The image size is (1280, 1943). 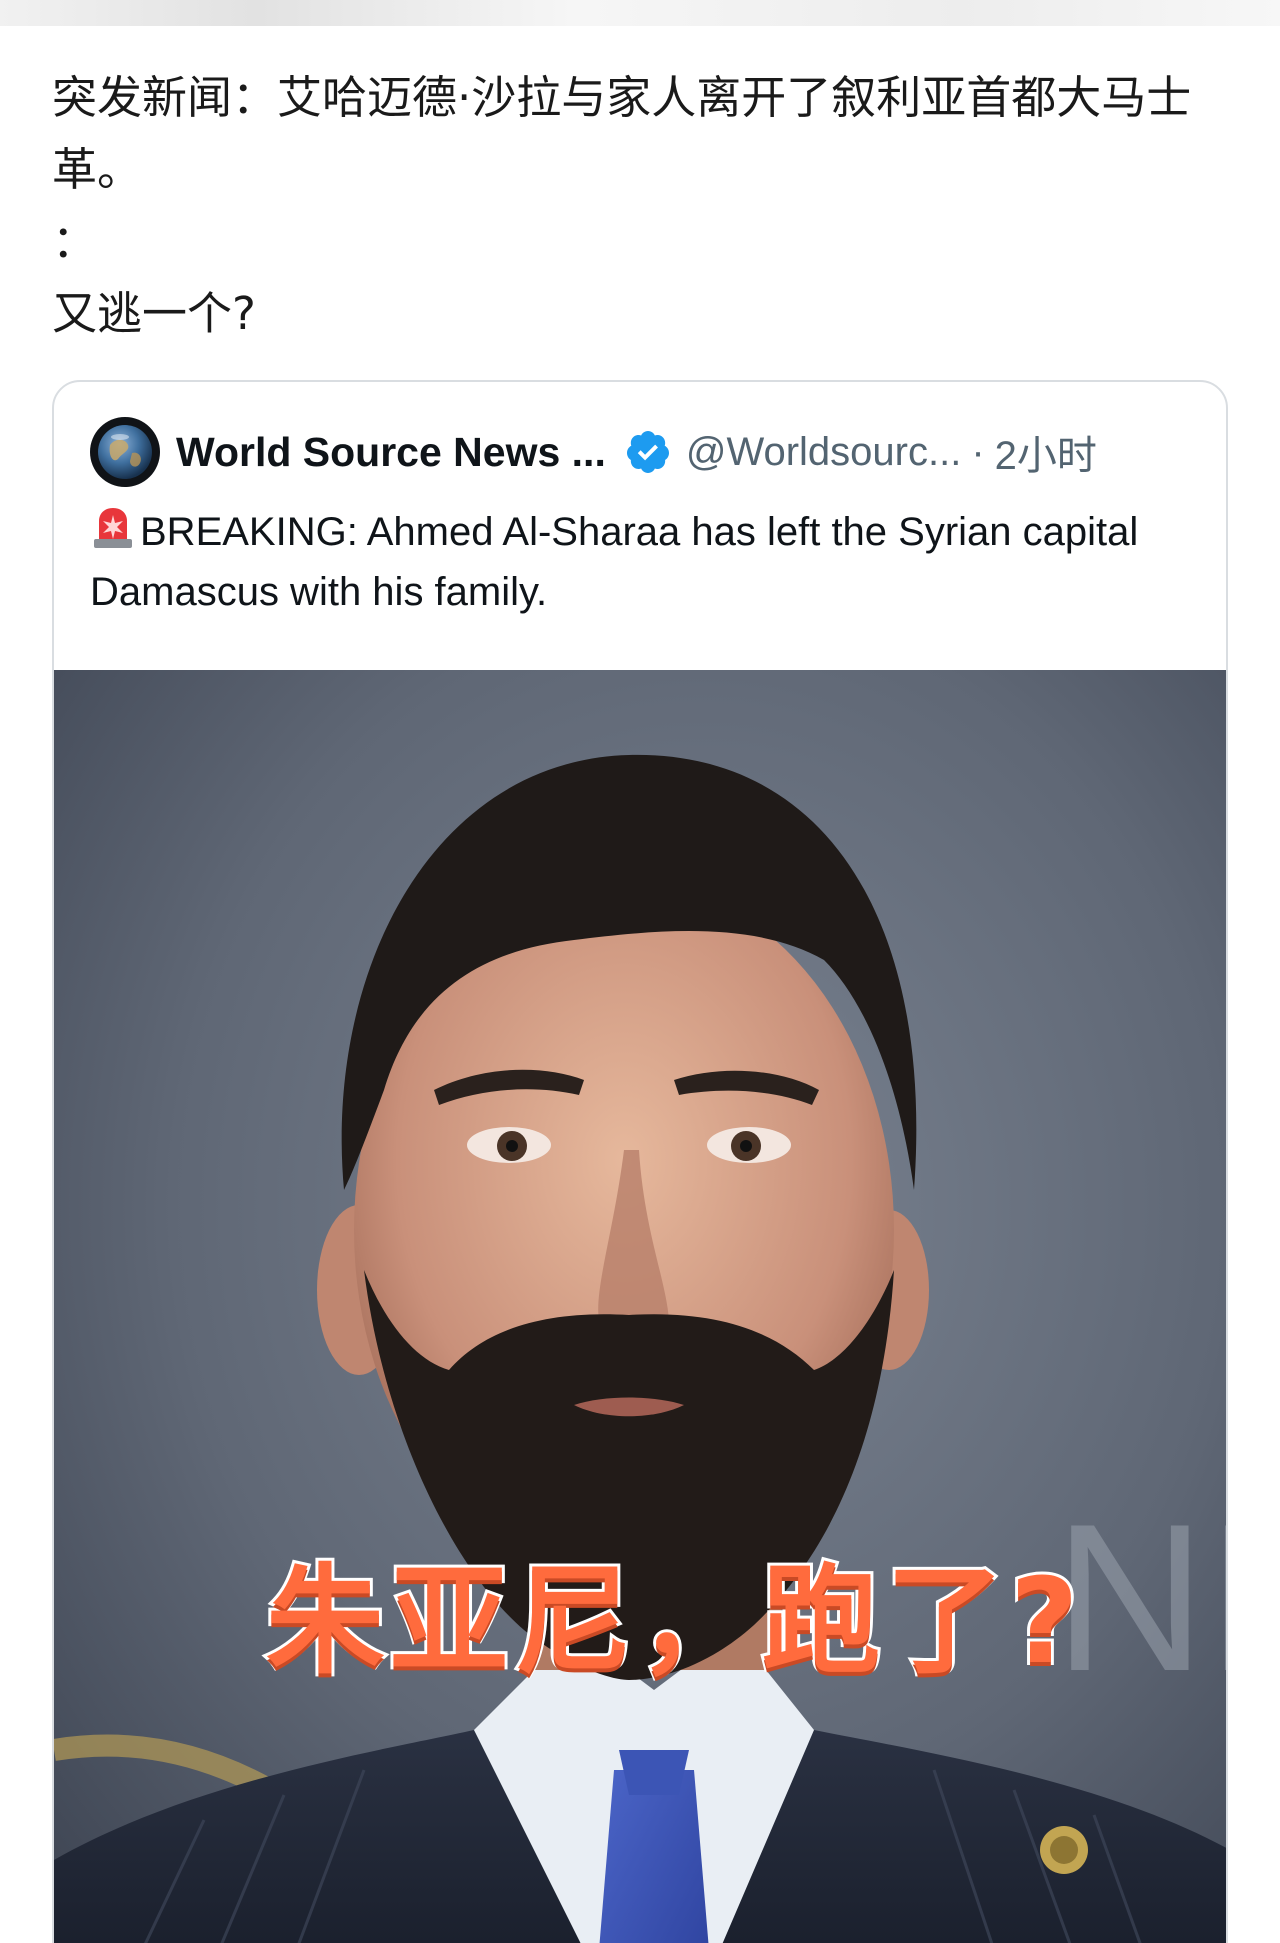 I want to click on top-blurred-strip, so click(x=640, y=13).